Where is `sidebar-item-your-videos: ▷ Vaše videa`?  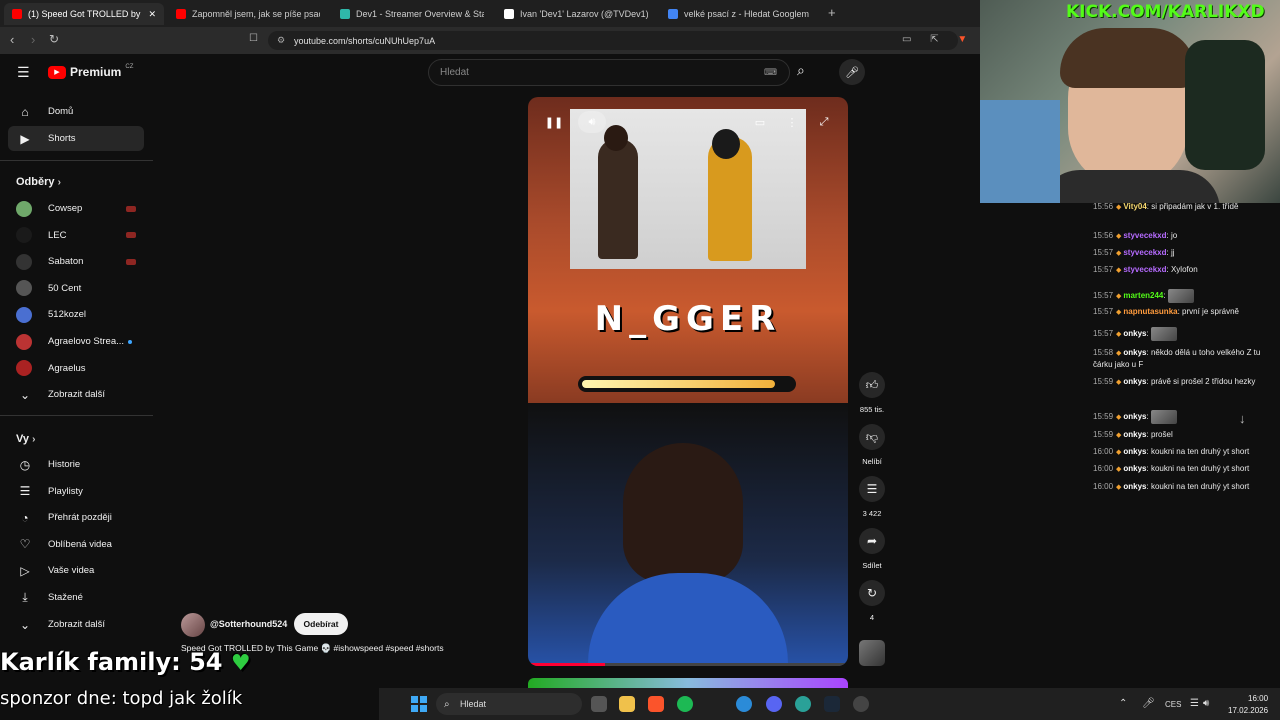 sidebar-item-your-videos: ▷ Vaše videa is located at coordinates (76, 570).